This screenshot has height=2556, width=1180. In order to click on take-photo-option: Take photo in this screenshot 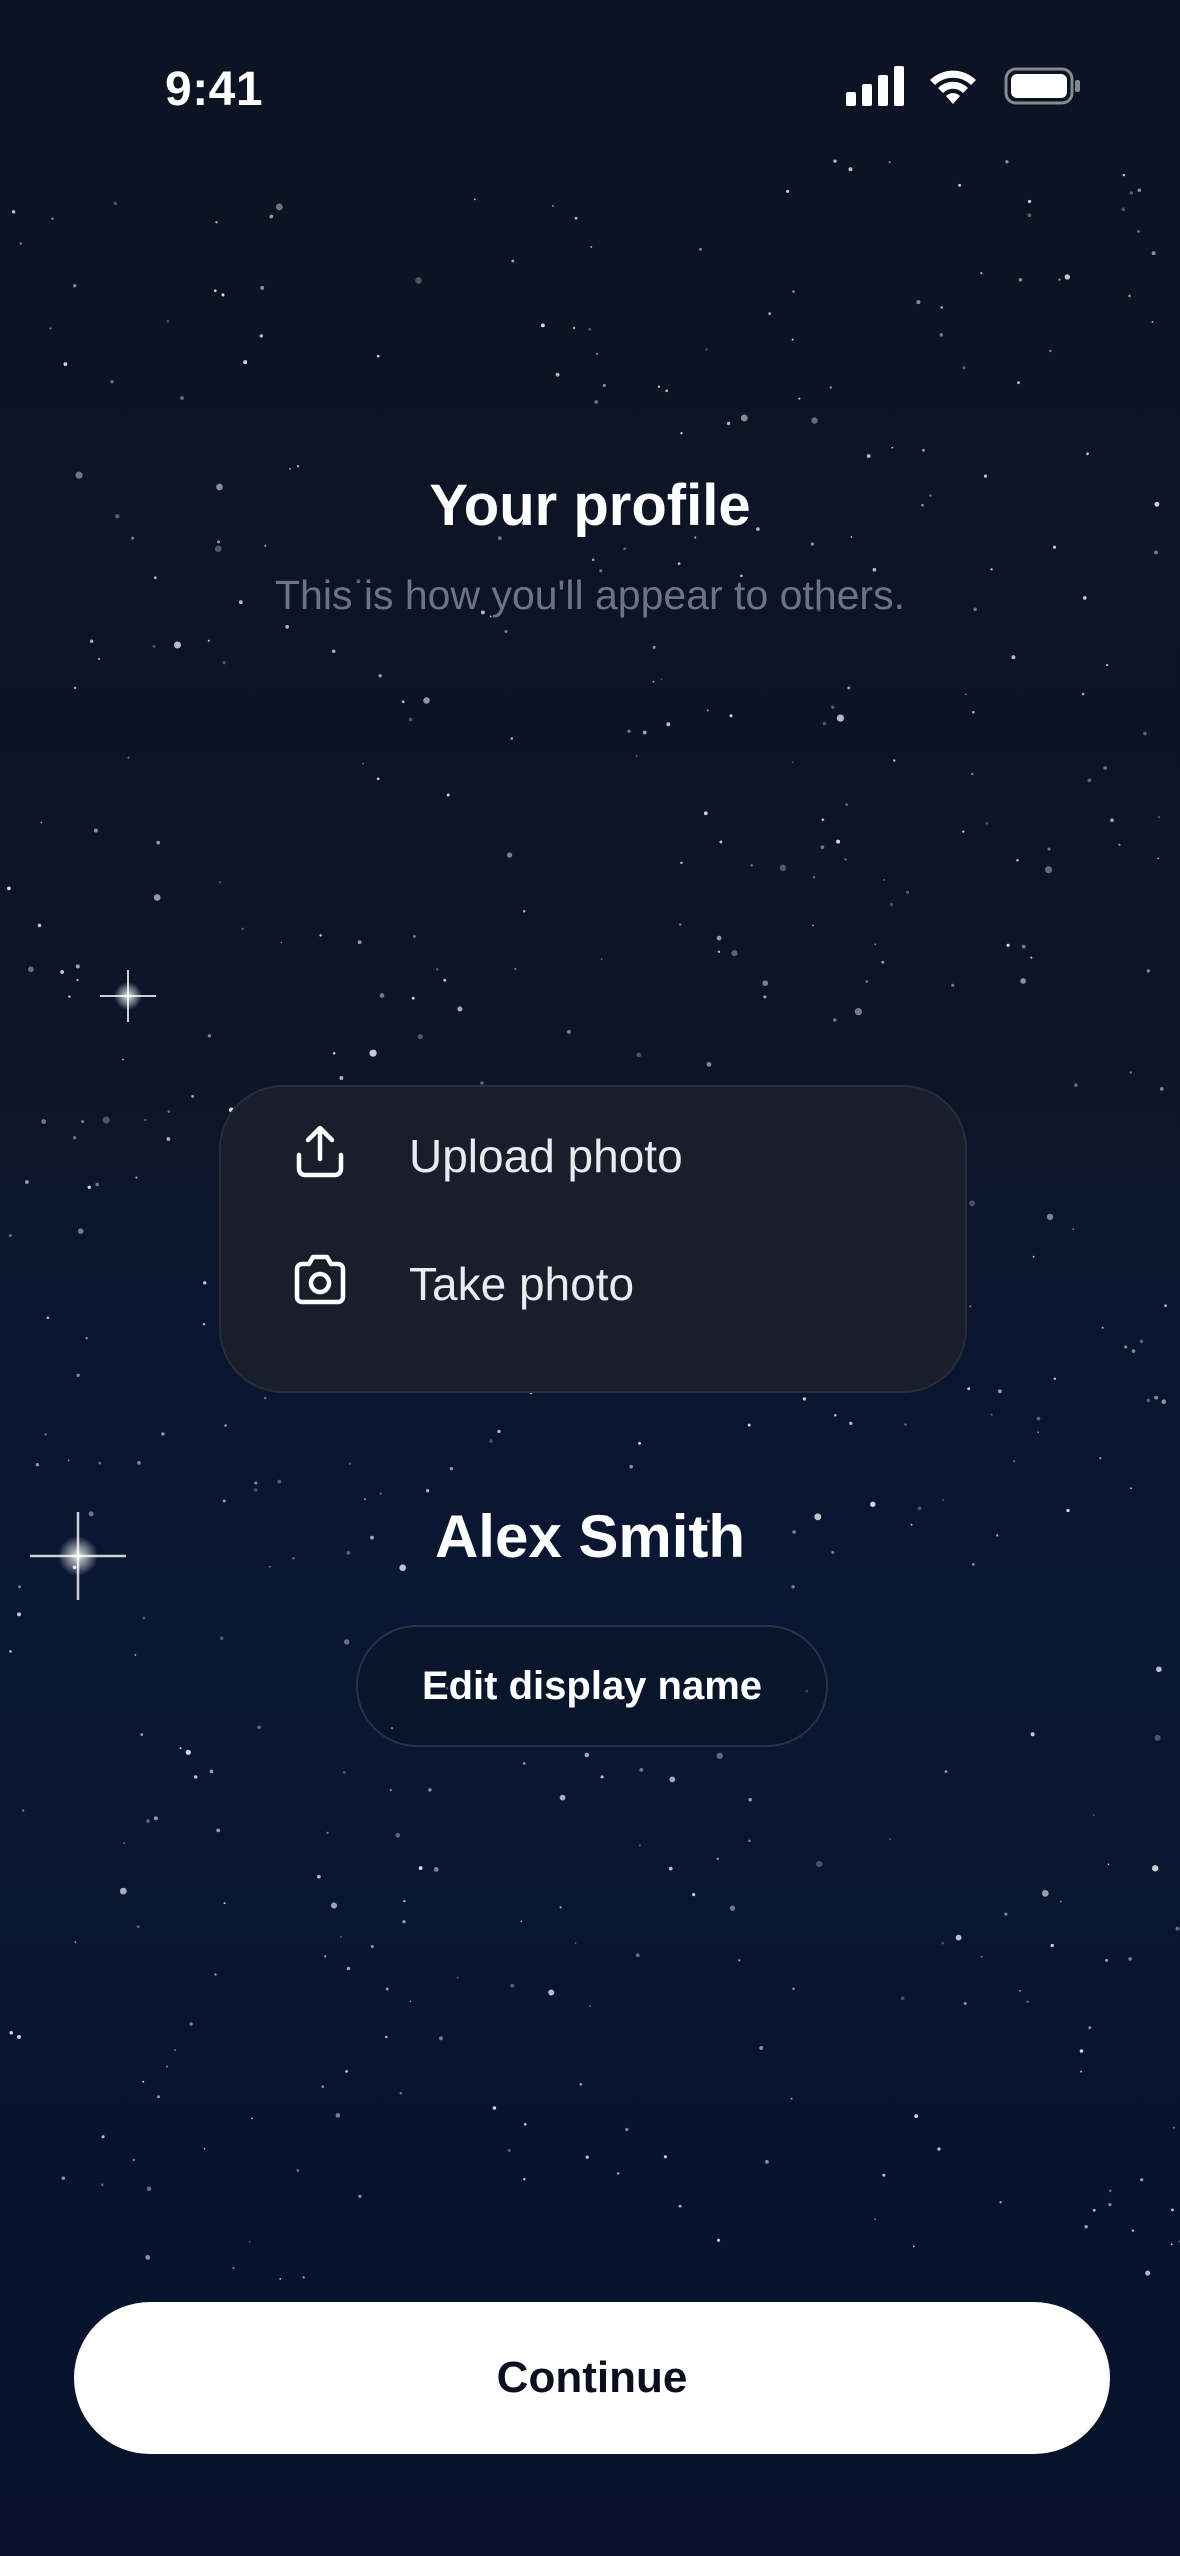, I will do `click(591, 1280)`.